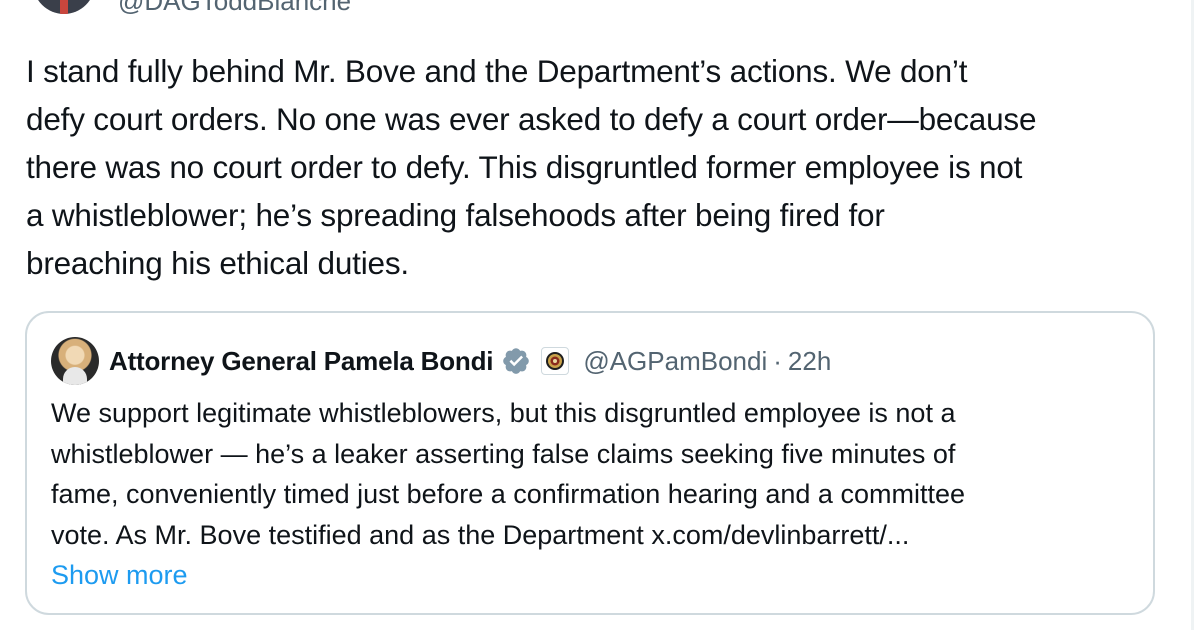  What do you see at coordinates (809, 361) in the screenshot?
I see `quoted-tweet-timestamp: 22h` at bounding box center [809, 361].